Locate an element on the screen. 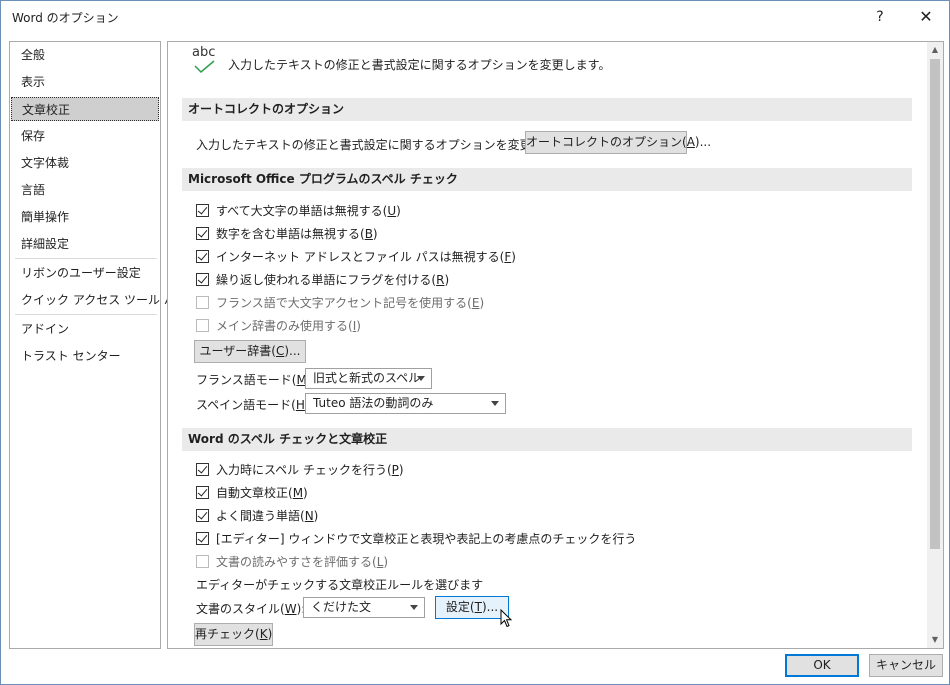  french-mode-select: 旧式と新式のスペル is located at coordinates (368, 378).